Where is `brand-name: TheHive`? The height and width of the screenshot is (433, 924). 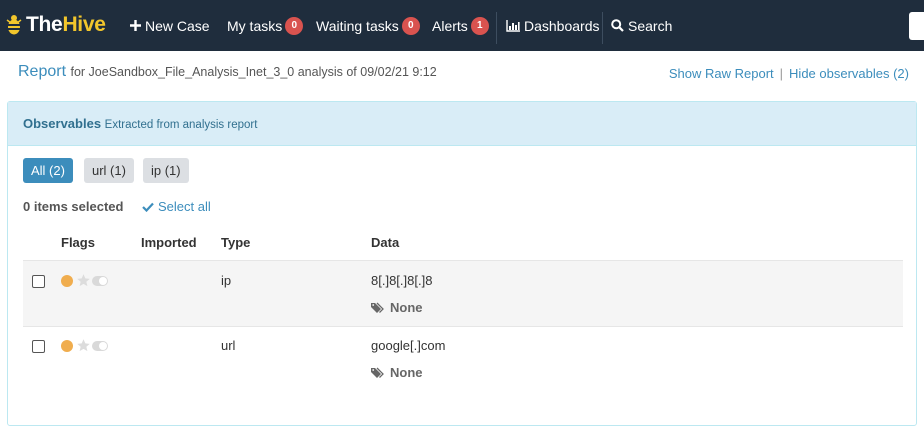 brand-name: TheHive is located at coordinates (66, 24).